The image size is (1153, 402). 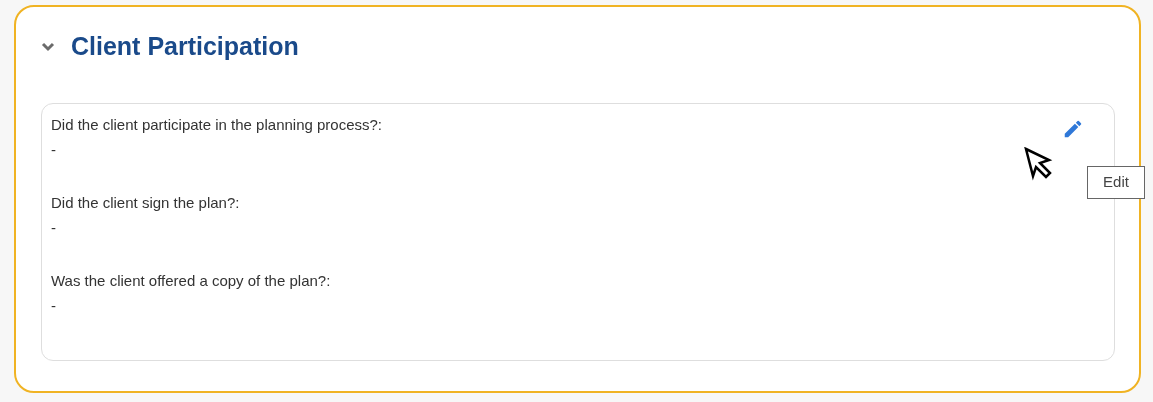 What do you see at coordinates (185, 47) in the screenshot?
I see `section-title: Client Participation` at bounding box center [185, 47].